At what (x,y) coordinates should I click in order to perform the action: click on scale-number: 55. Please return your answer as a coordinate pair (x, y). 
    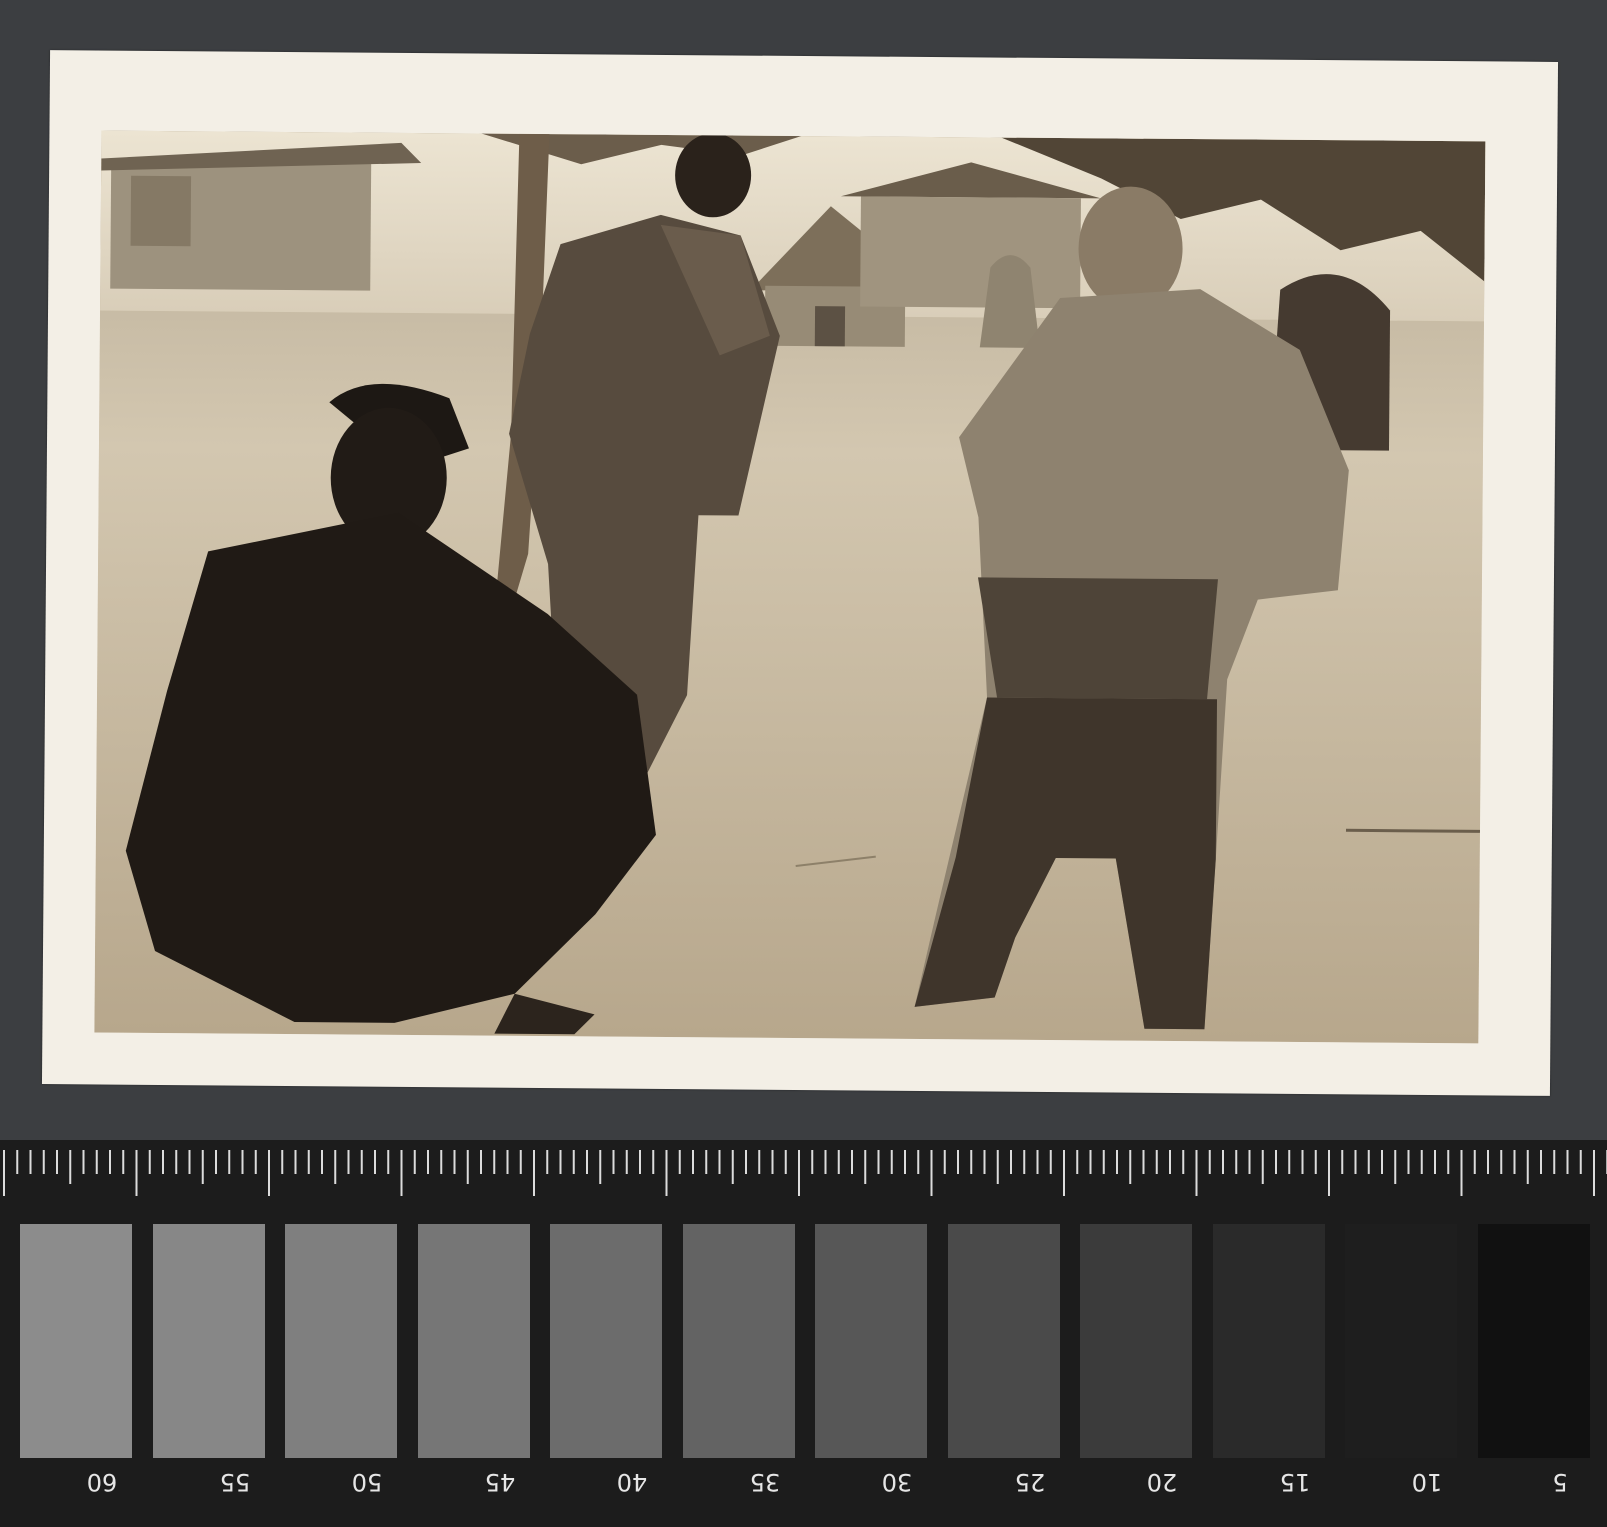
    Looking at the image, I should click on (234, 1482).